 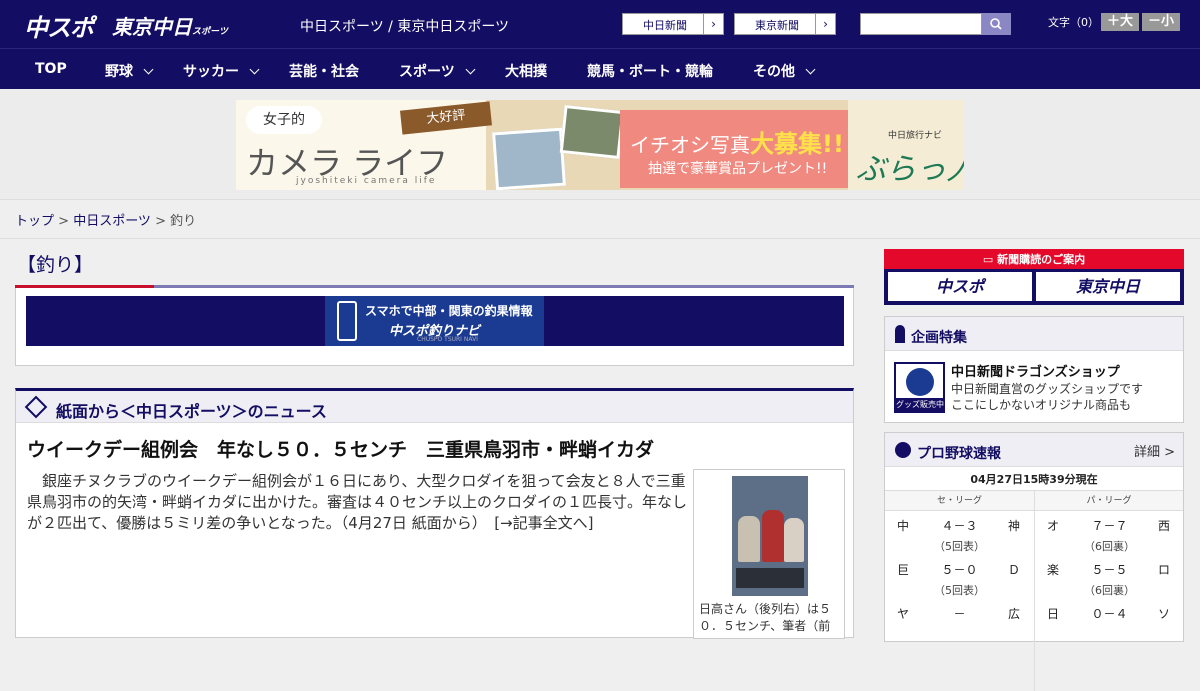 I want to click on site-links: 中日スポーツ / 東京中日スポーツ, so click(x=404, y=26).